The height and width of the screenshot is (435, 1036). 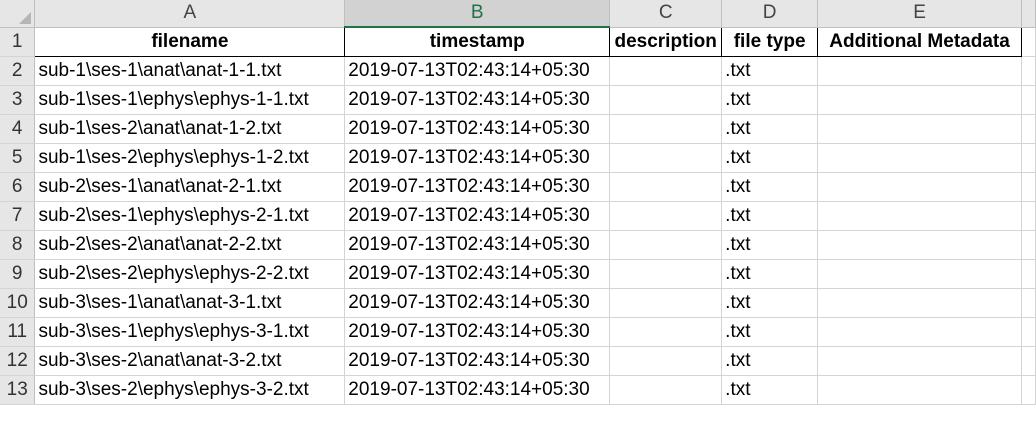 What do you see at coordinates (477, 14) in the screenshot?
I see `column-header-b: B` at bounding box center [477, 14].